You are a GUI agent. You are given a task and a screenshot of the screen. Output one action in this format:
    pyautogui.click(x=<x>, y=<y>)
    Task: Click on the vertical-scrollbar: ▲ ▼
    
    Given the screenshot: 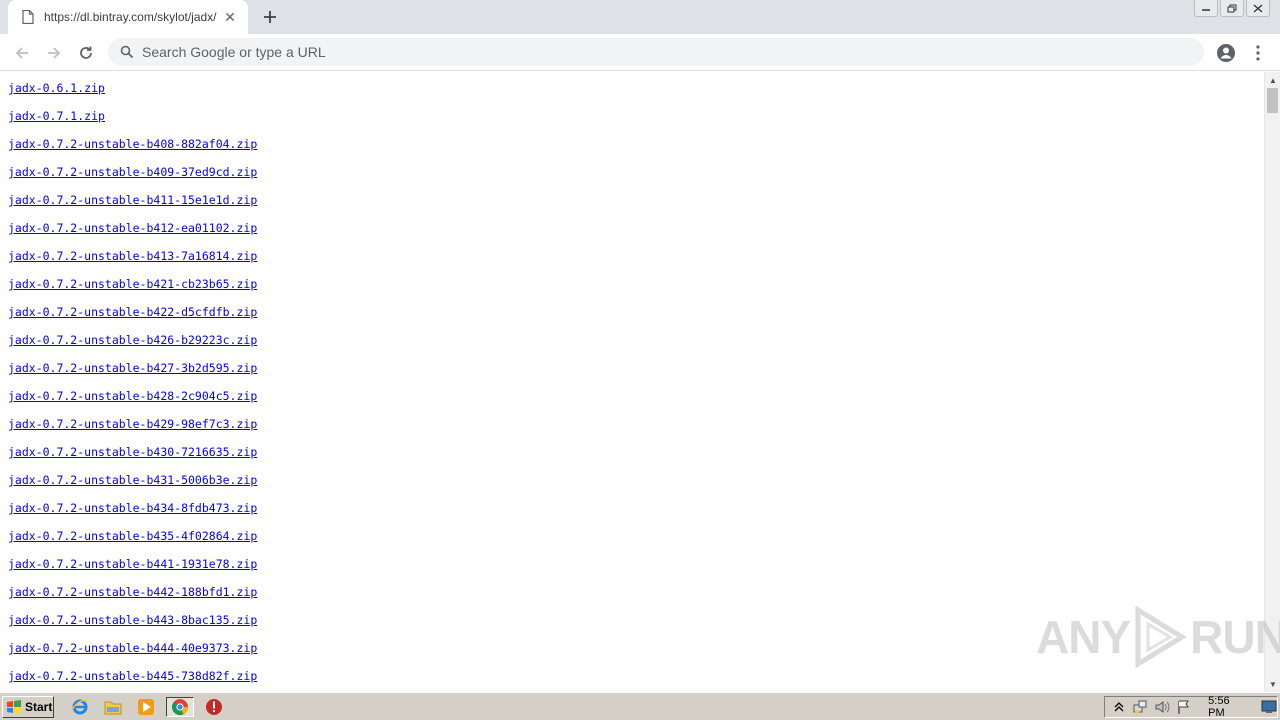 What is the action you would take?
    pyautogui.click(x=1272, y=382)
    